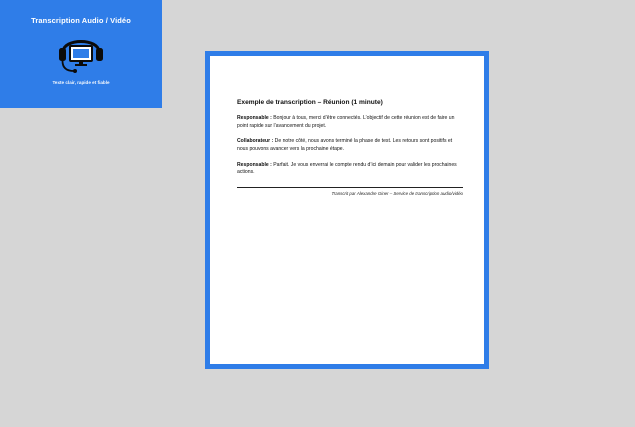 The width and height of the screenshot is (635, 427). Describe the element at coordinates (81, 82) in the screenshot. I see `brand-tagline: Texte clair, rapide et fiable` at that location.